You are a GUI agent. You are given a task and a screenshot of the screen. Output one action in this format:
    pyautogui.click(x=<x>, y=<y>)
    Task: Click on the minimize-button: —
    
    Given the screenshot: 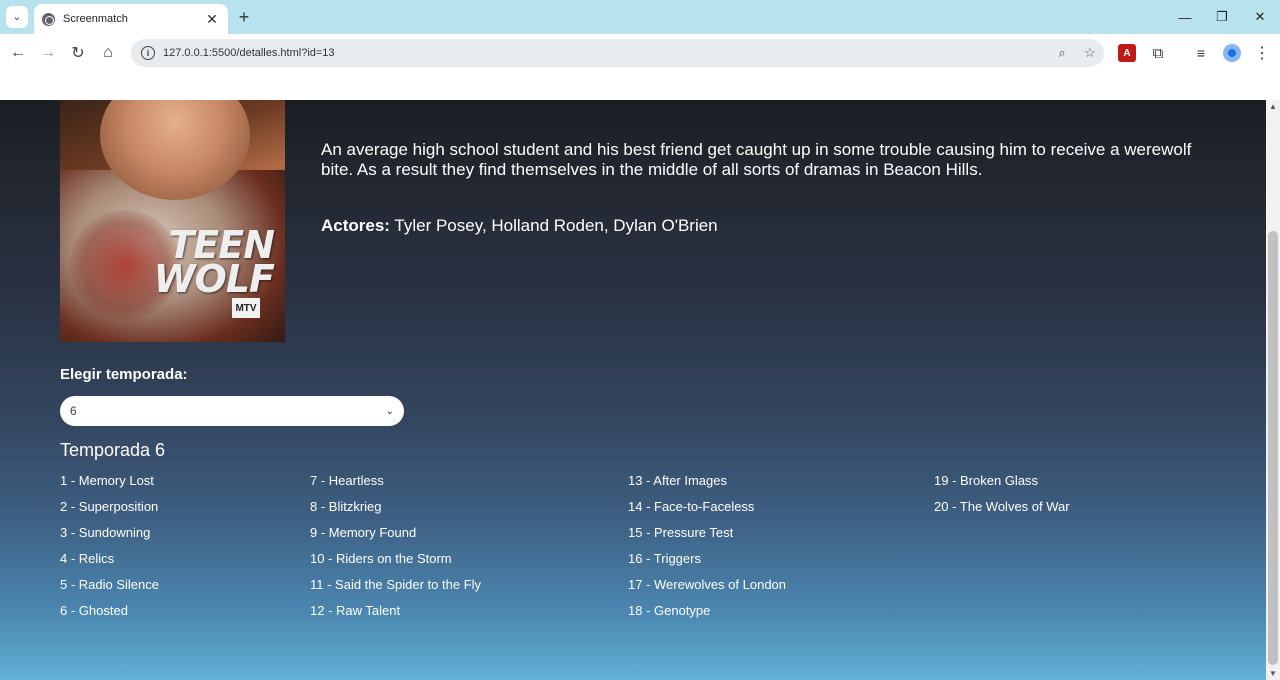 What is the action you would take?
    pyautogui.click(x=1185, y=17)
    